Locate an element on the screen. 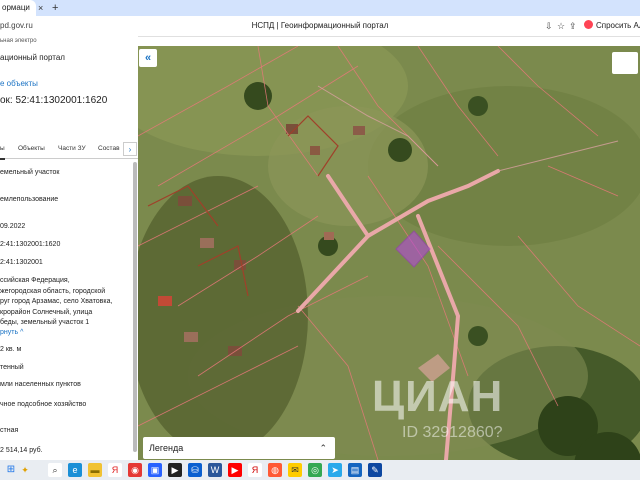  field-cadastral-cost: 2 514,14 руб. is located at coordinates (21, 450).